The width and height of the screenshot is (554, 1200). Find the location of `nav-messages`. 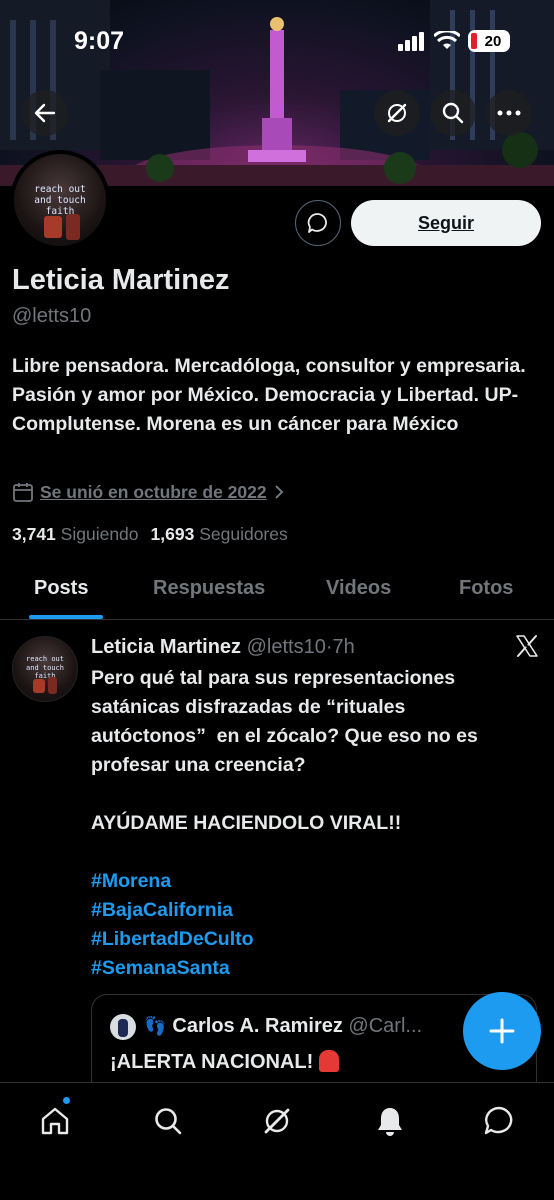

nav-messages is located at coordinates (499, 1121).